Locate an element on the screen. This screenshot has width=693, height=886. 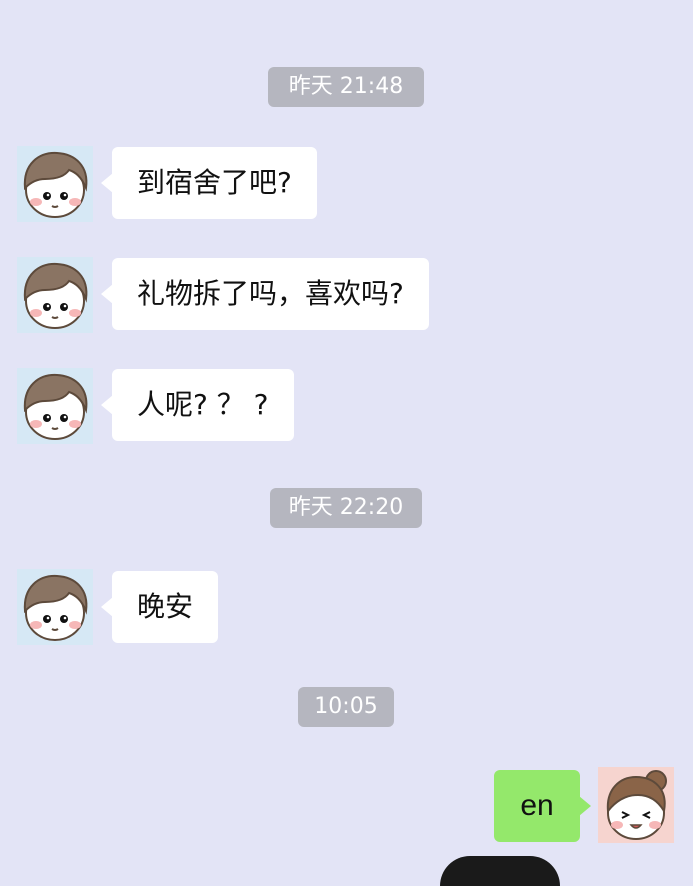
timestamp: 昨天 21:48 is located at coordinates (346, 87).